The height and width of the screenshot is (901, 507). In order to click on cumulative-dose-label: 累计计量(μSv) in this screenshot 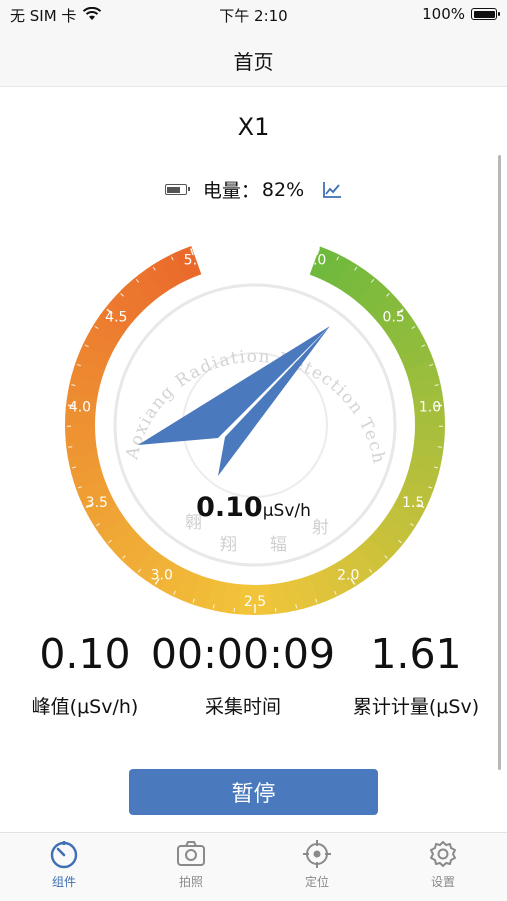, I will do `click(416, 705)`.